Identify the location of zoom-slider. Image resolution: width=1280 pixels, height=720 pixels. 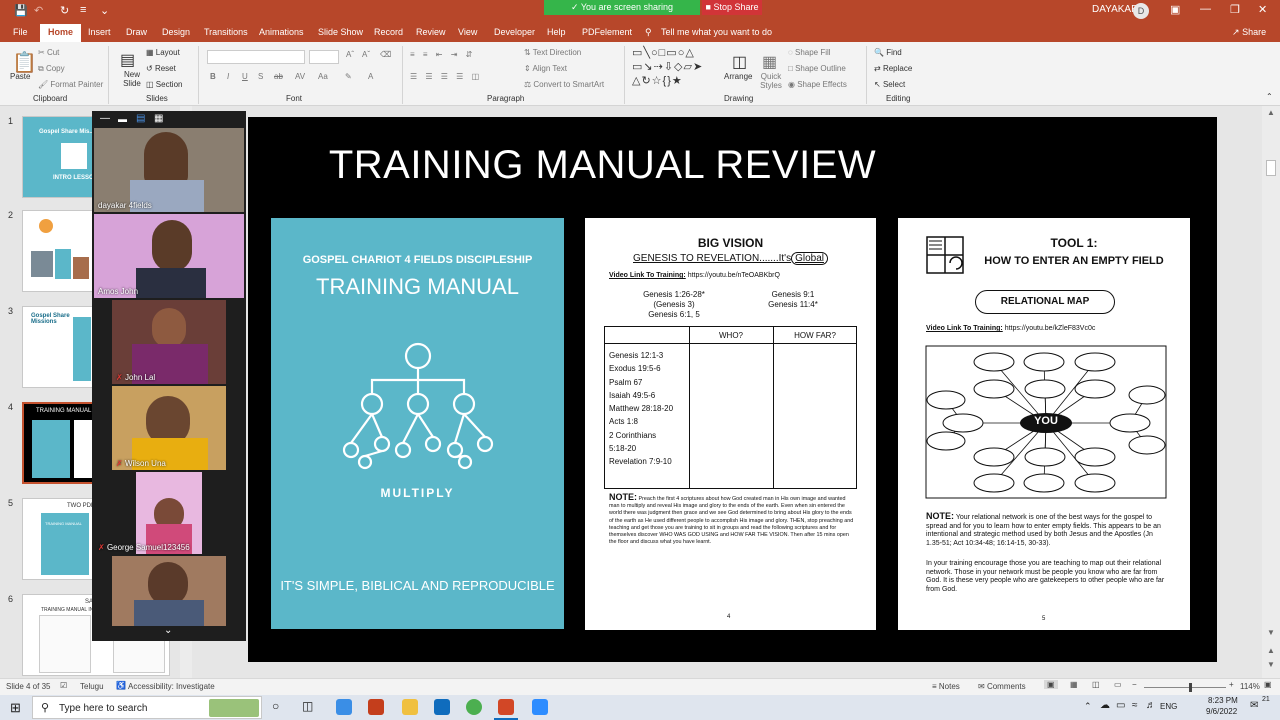
(1185, 687).